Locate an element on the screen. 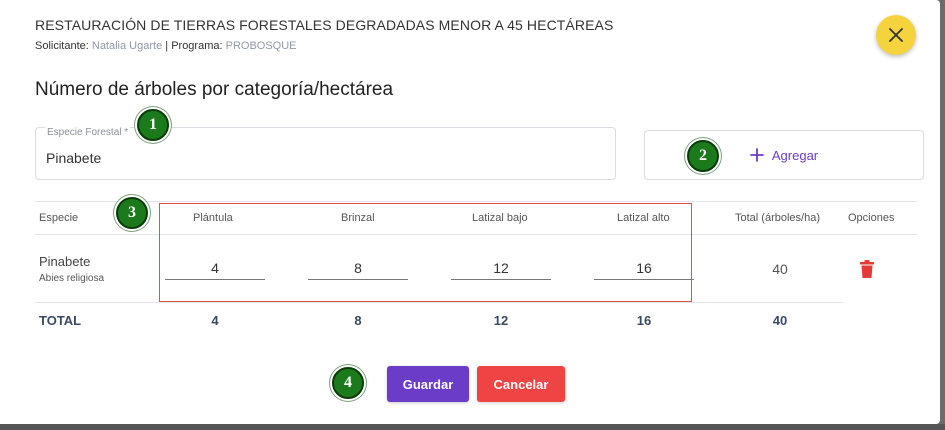 Image resolution: width=945 pixels, height=430 pixels. annotation-badge-1: 1 is located at coordinates (153, 125).